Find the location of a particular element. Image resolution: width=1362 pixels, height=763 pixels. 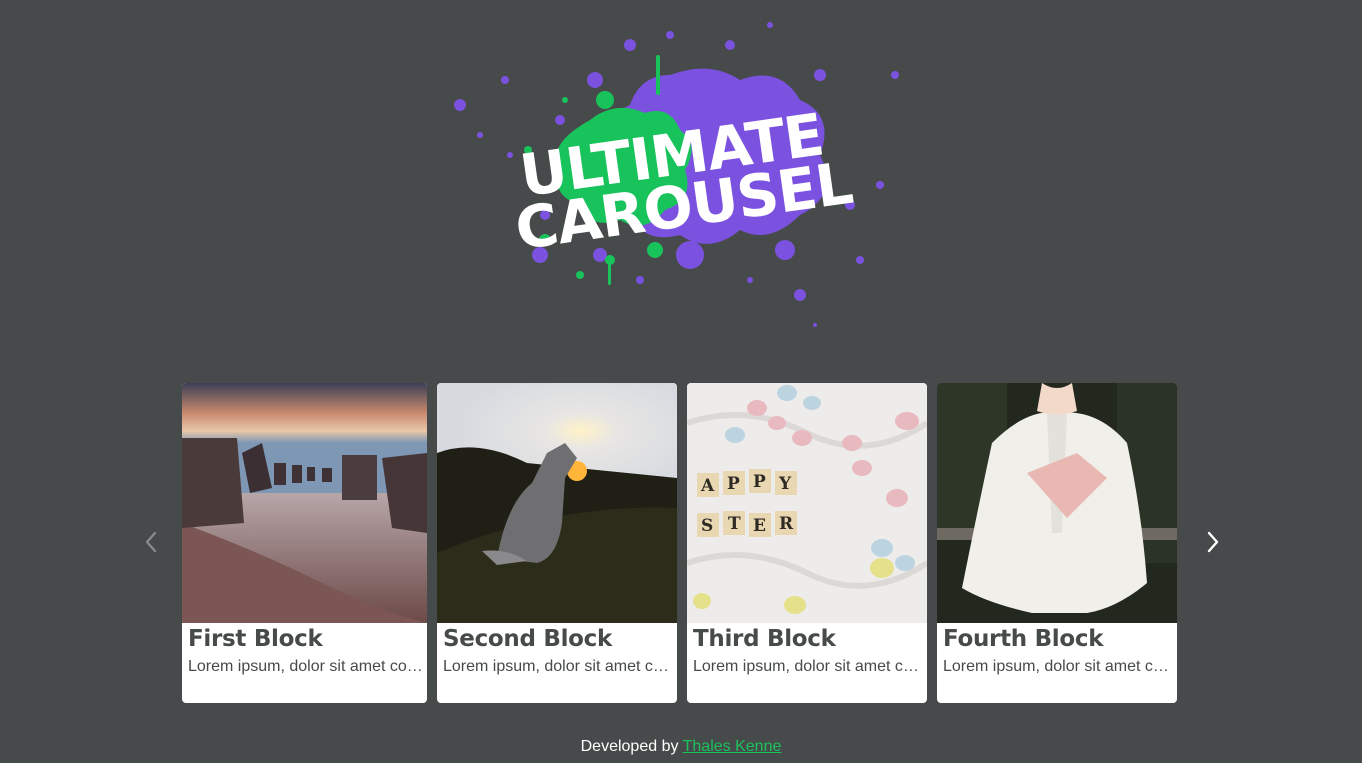

carousel-prev-button is located at coordinates (151, 542).